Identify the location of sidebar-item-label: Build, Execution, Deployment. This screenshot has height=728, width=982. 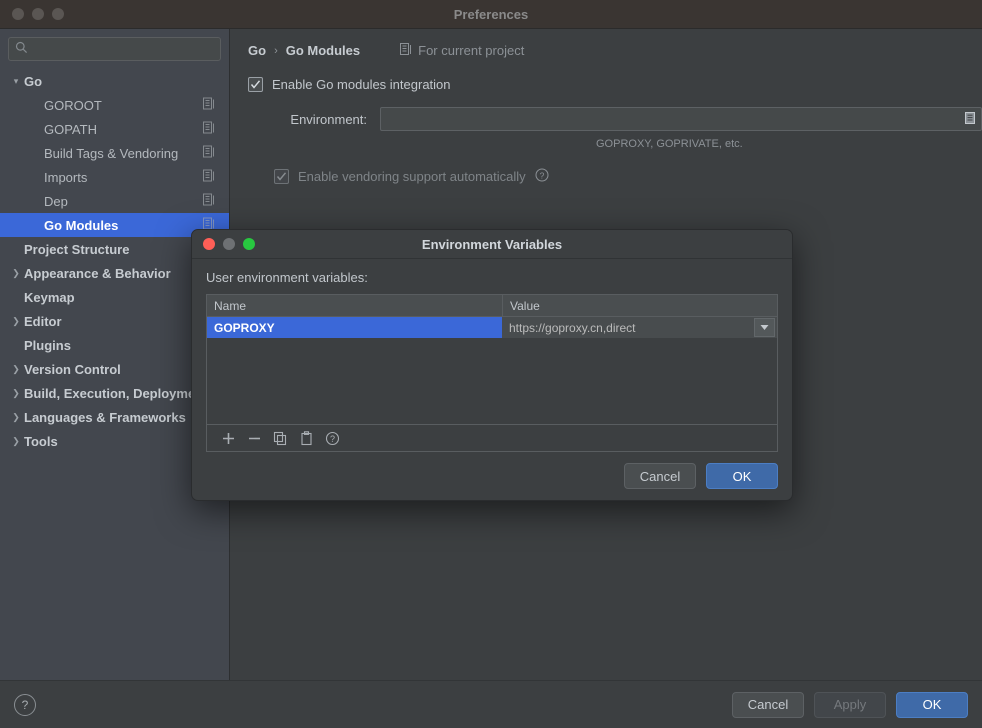
(116, 393).